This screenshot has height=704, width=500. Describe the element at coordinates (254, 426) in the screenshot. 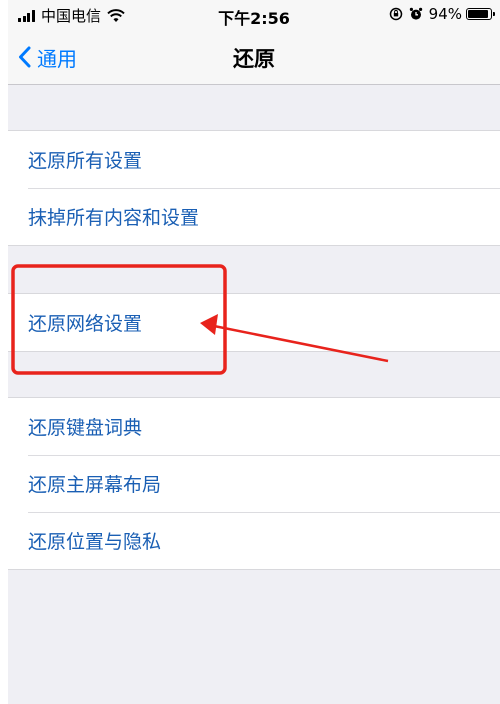

I see `reset-keyboard-dictionary-cell: 还原键盘词典` at that location.